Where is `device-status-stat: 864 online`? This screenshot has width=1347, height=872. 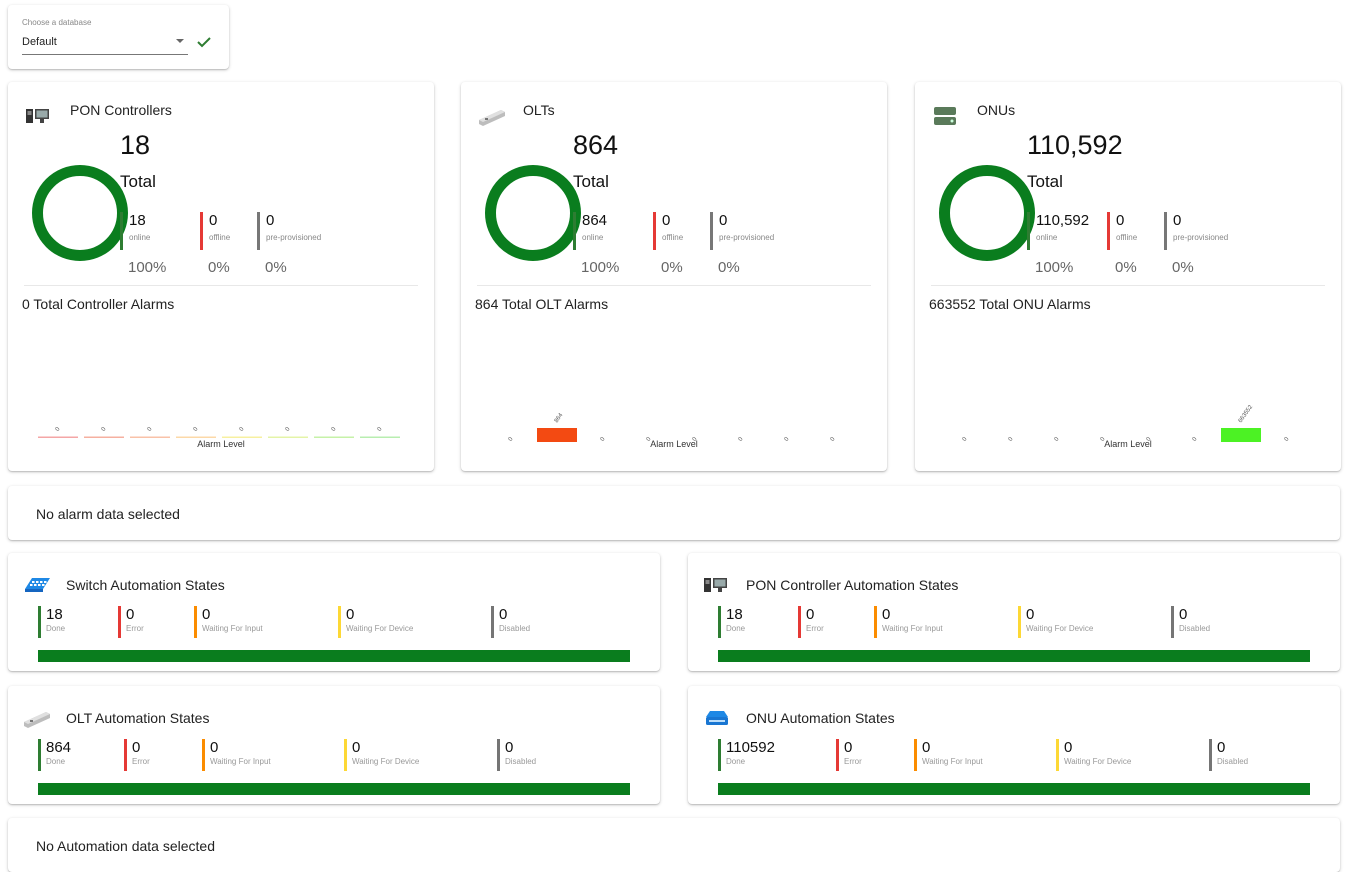 device-status-stat: 864 online is located at coordinates (590, 231).